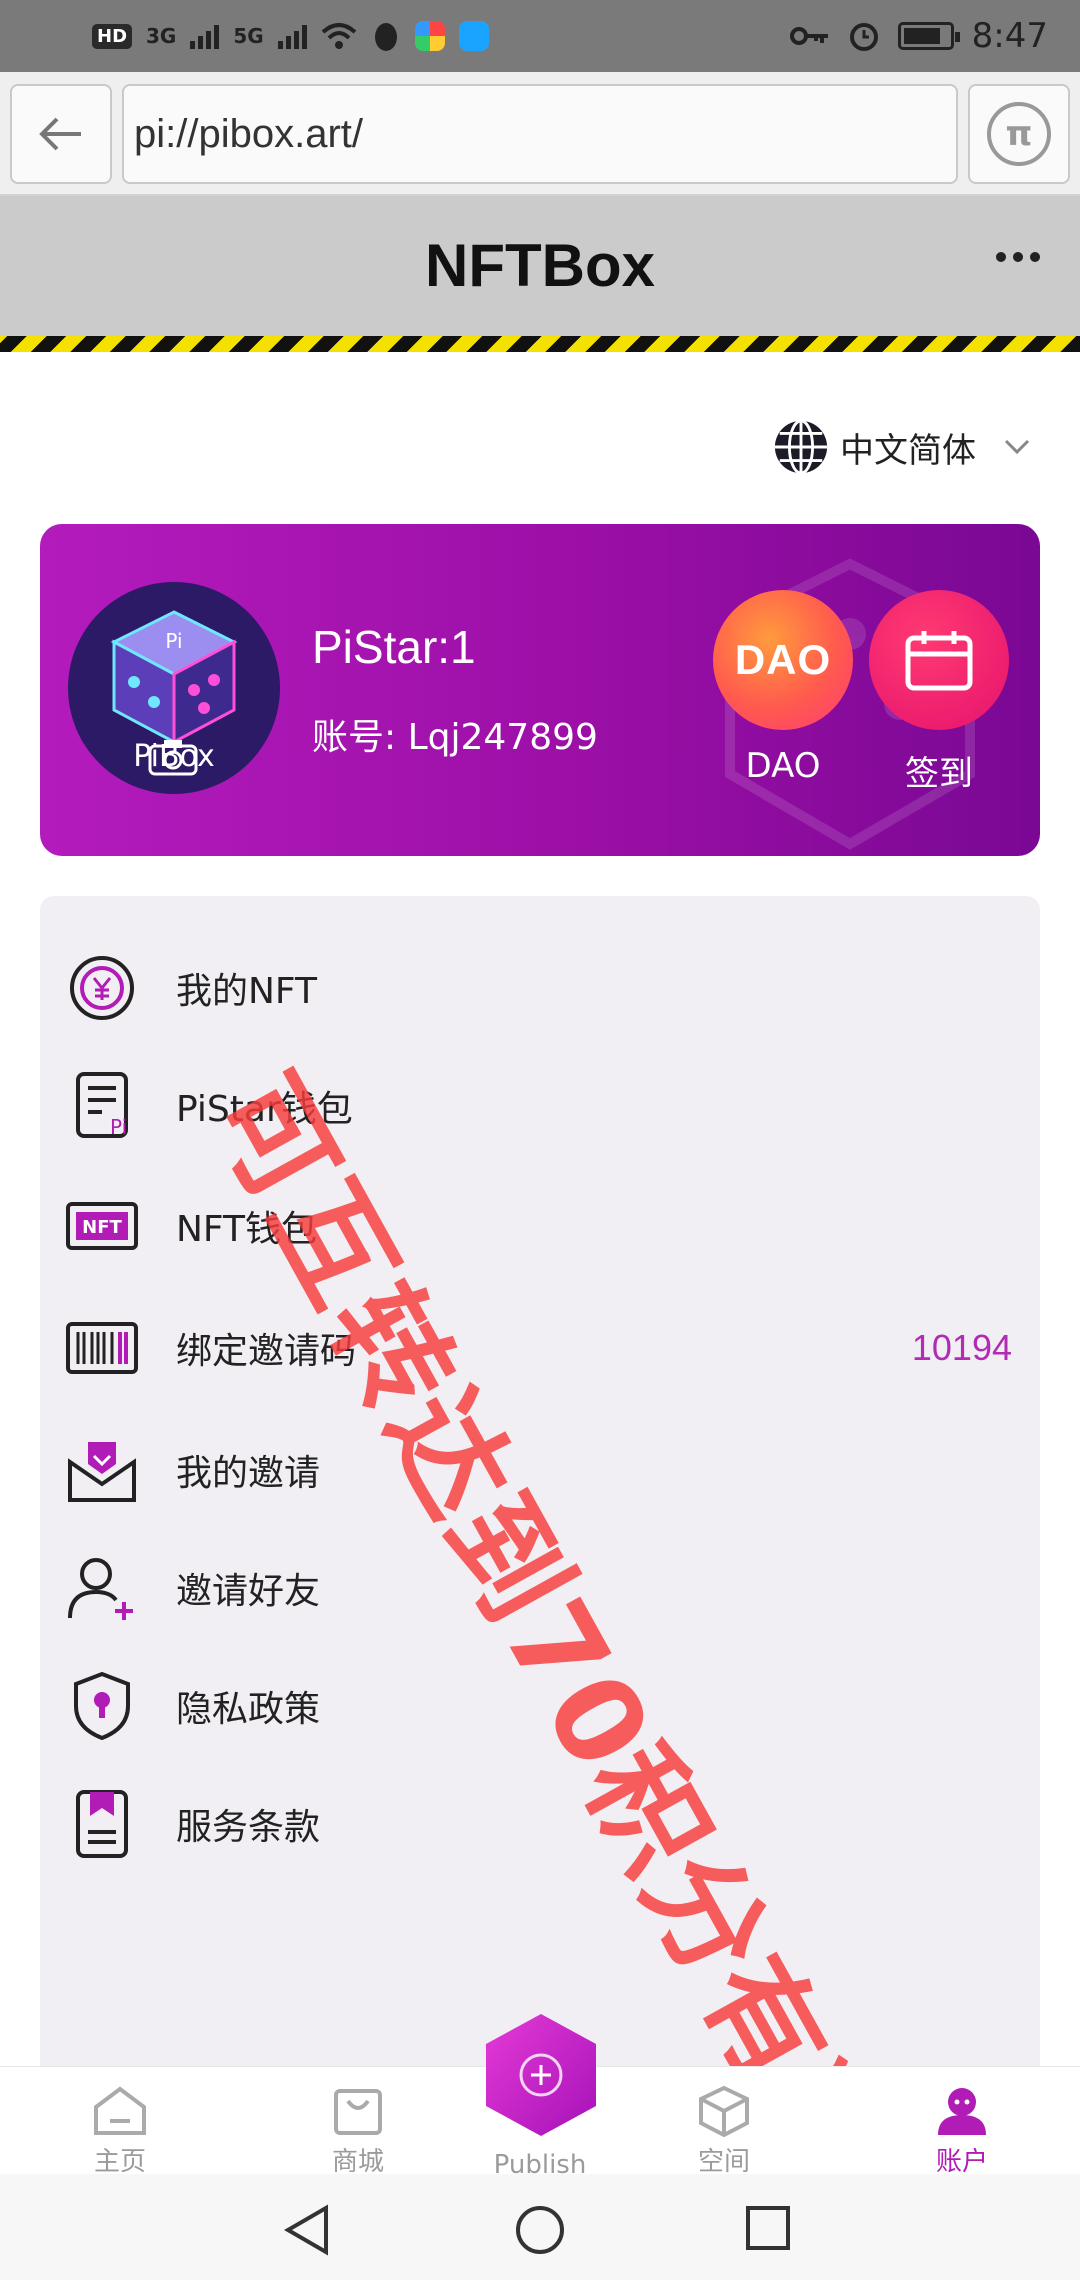 The width and height of the screenshot is (1080, 2280). What do you see at coordinates (249, 133) in the screenshot?
I see `url-text: pi://pibox.art/` at bounding box center [249, 133].